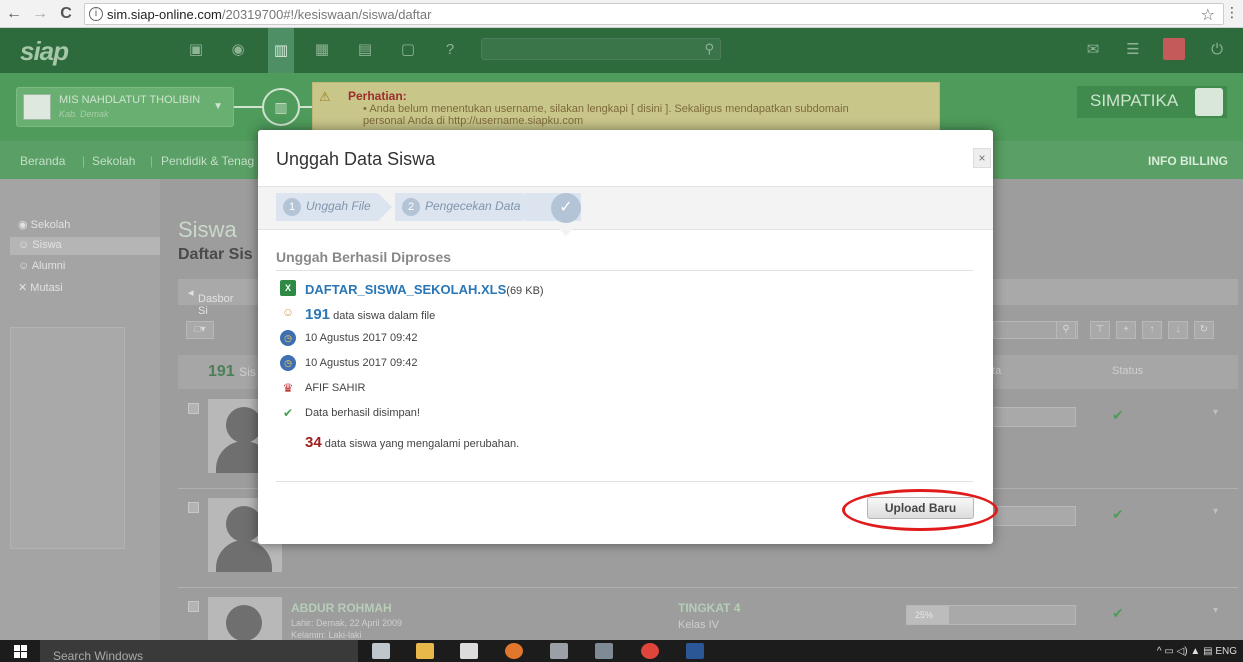 The width and height of the screenshot is (1243, 662). What do you see at coordinates (14, 14) in the screenshot?
I see `back-icon: ←` at bounding box center [14, 14].